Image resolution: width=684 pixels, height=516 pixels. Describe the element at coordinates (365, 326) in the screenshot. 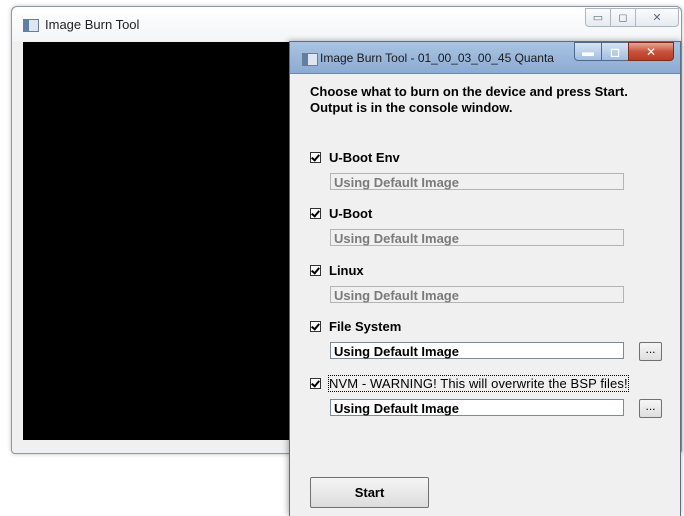

I see `option-label: File System` at that location.